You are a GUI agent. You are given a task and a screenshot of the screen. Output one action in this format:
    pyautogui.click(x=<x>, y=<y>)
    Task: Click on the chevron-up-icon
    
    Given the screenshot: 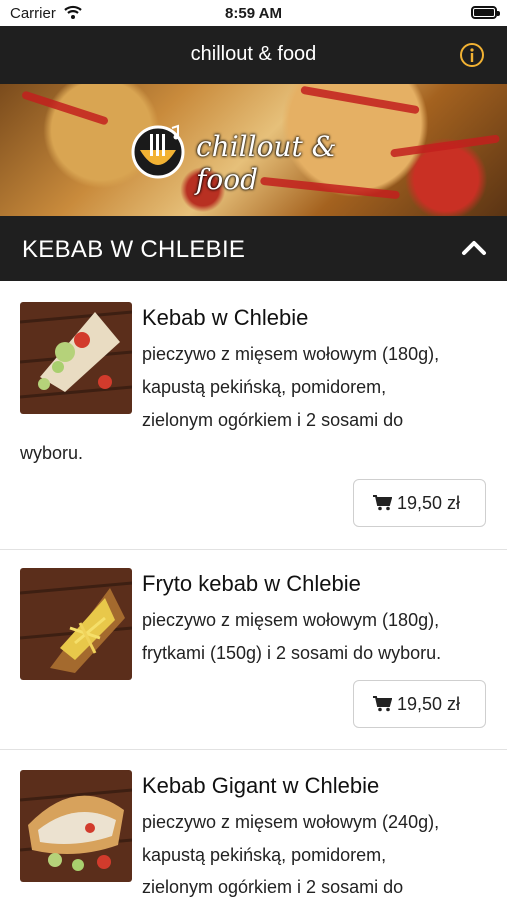 What is the action you would take?
    pyautogui.click(x=474, y=249)
    